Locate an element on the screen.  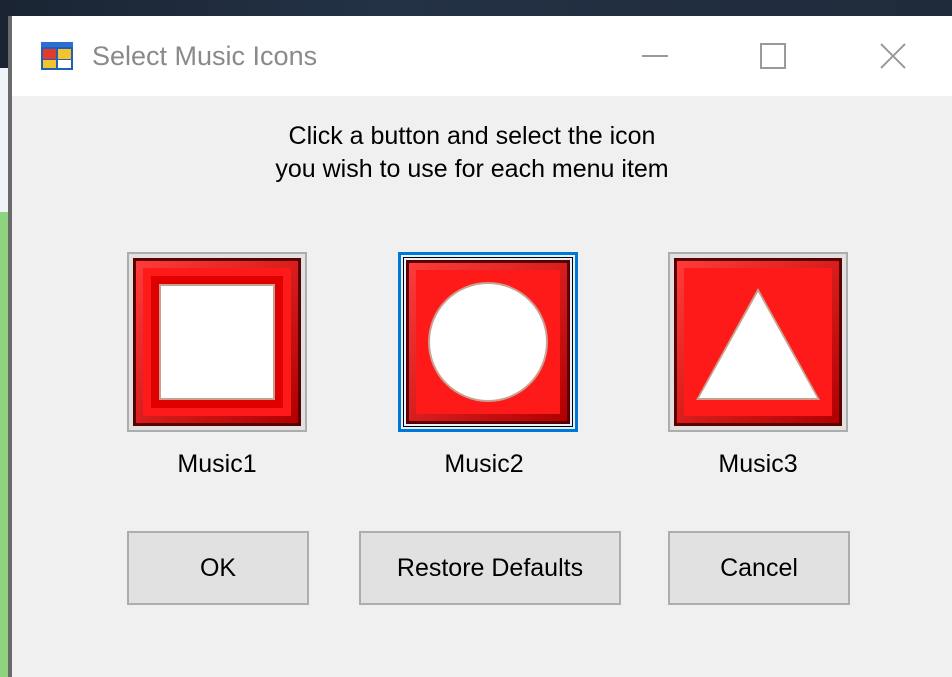
winforms-app-icon is located at coordinates (57, 56).